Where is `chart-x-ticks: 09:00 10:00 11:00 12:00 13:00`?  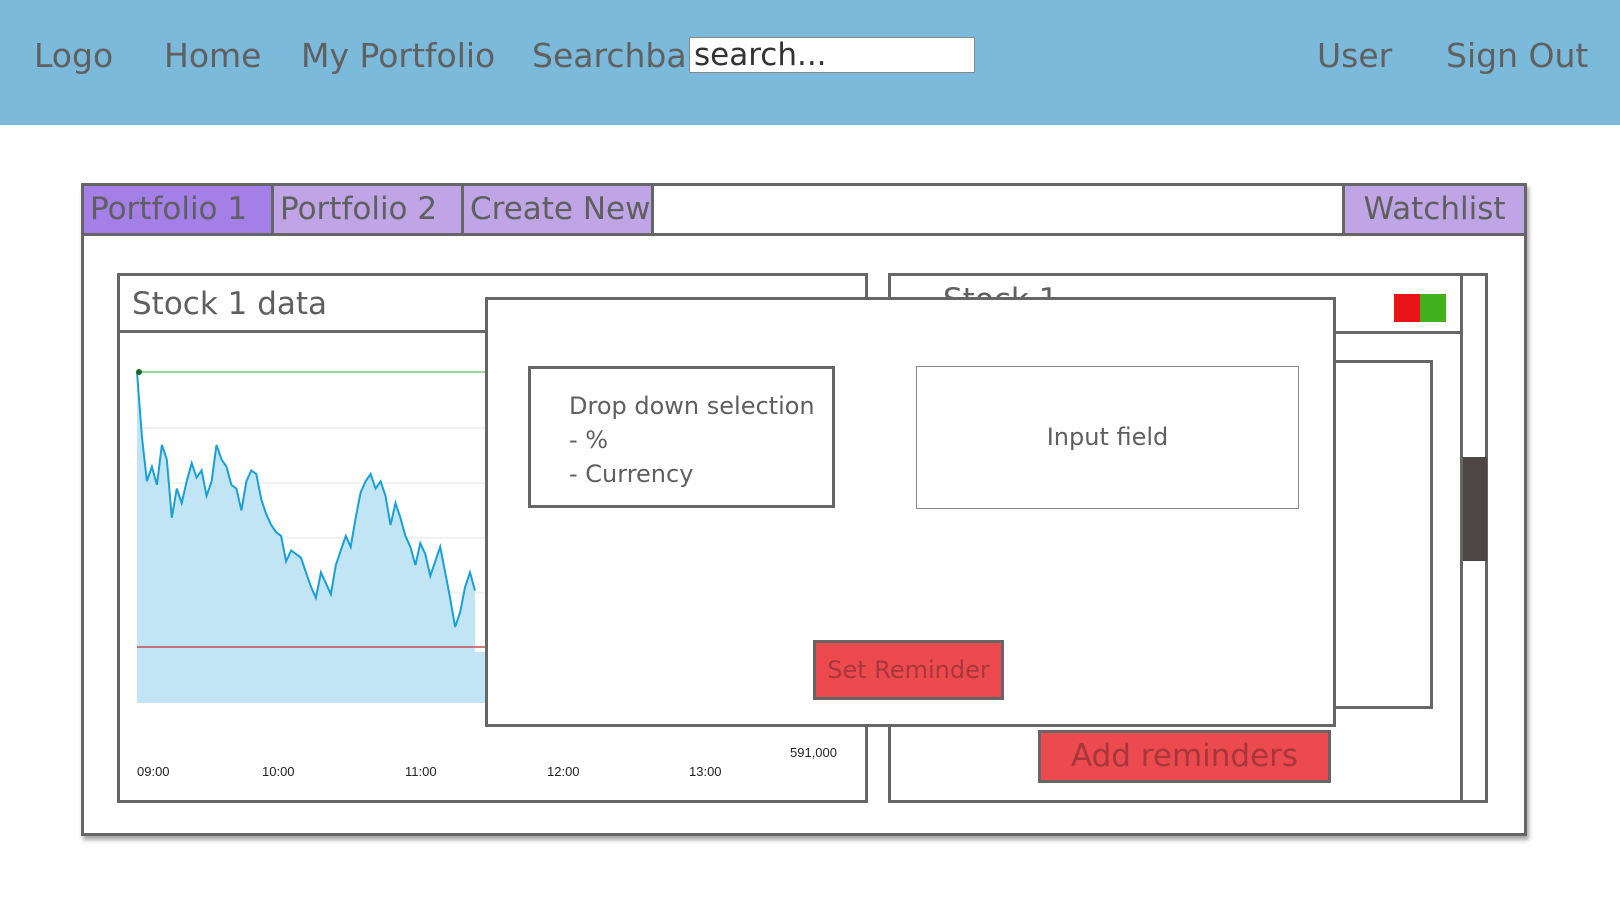
chart-x-ticks: 09:00 10:00 11:00 12:00 13:00 is located at coordinates (429, 771).